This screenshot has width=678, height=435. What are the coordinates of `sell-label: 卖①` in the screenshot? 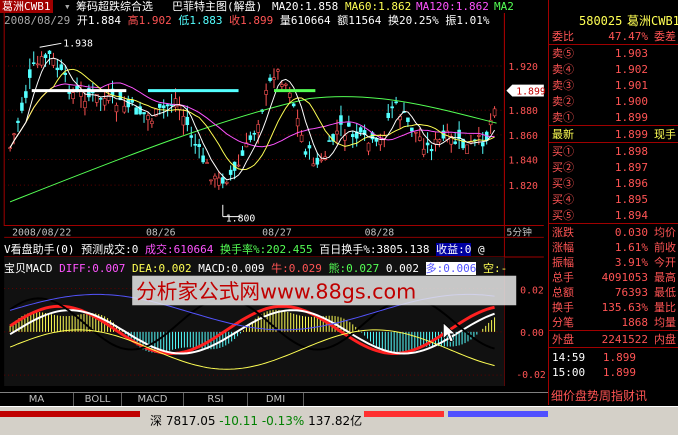 It's located at (563, 117).